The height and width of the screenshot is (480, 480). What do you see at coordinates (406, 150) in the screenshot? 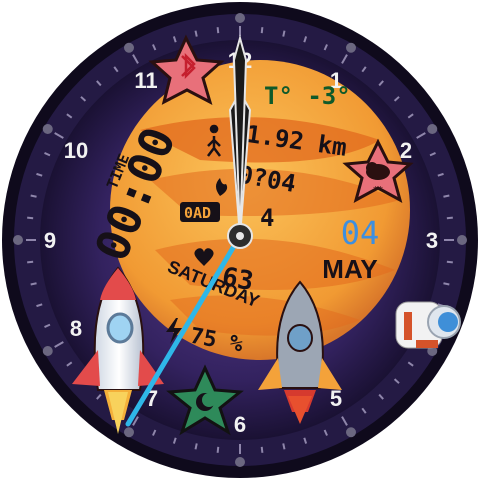
I see `numeral-2: 2` at bounding box center [406, 150].